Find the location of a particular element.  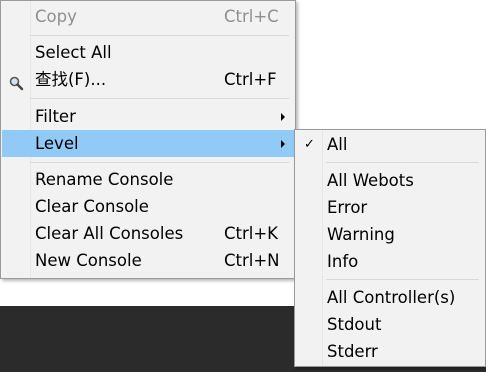

menu-item-label: Rename Console is located at coordinates (104, 179).